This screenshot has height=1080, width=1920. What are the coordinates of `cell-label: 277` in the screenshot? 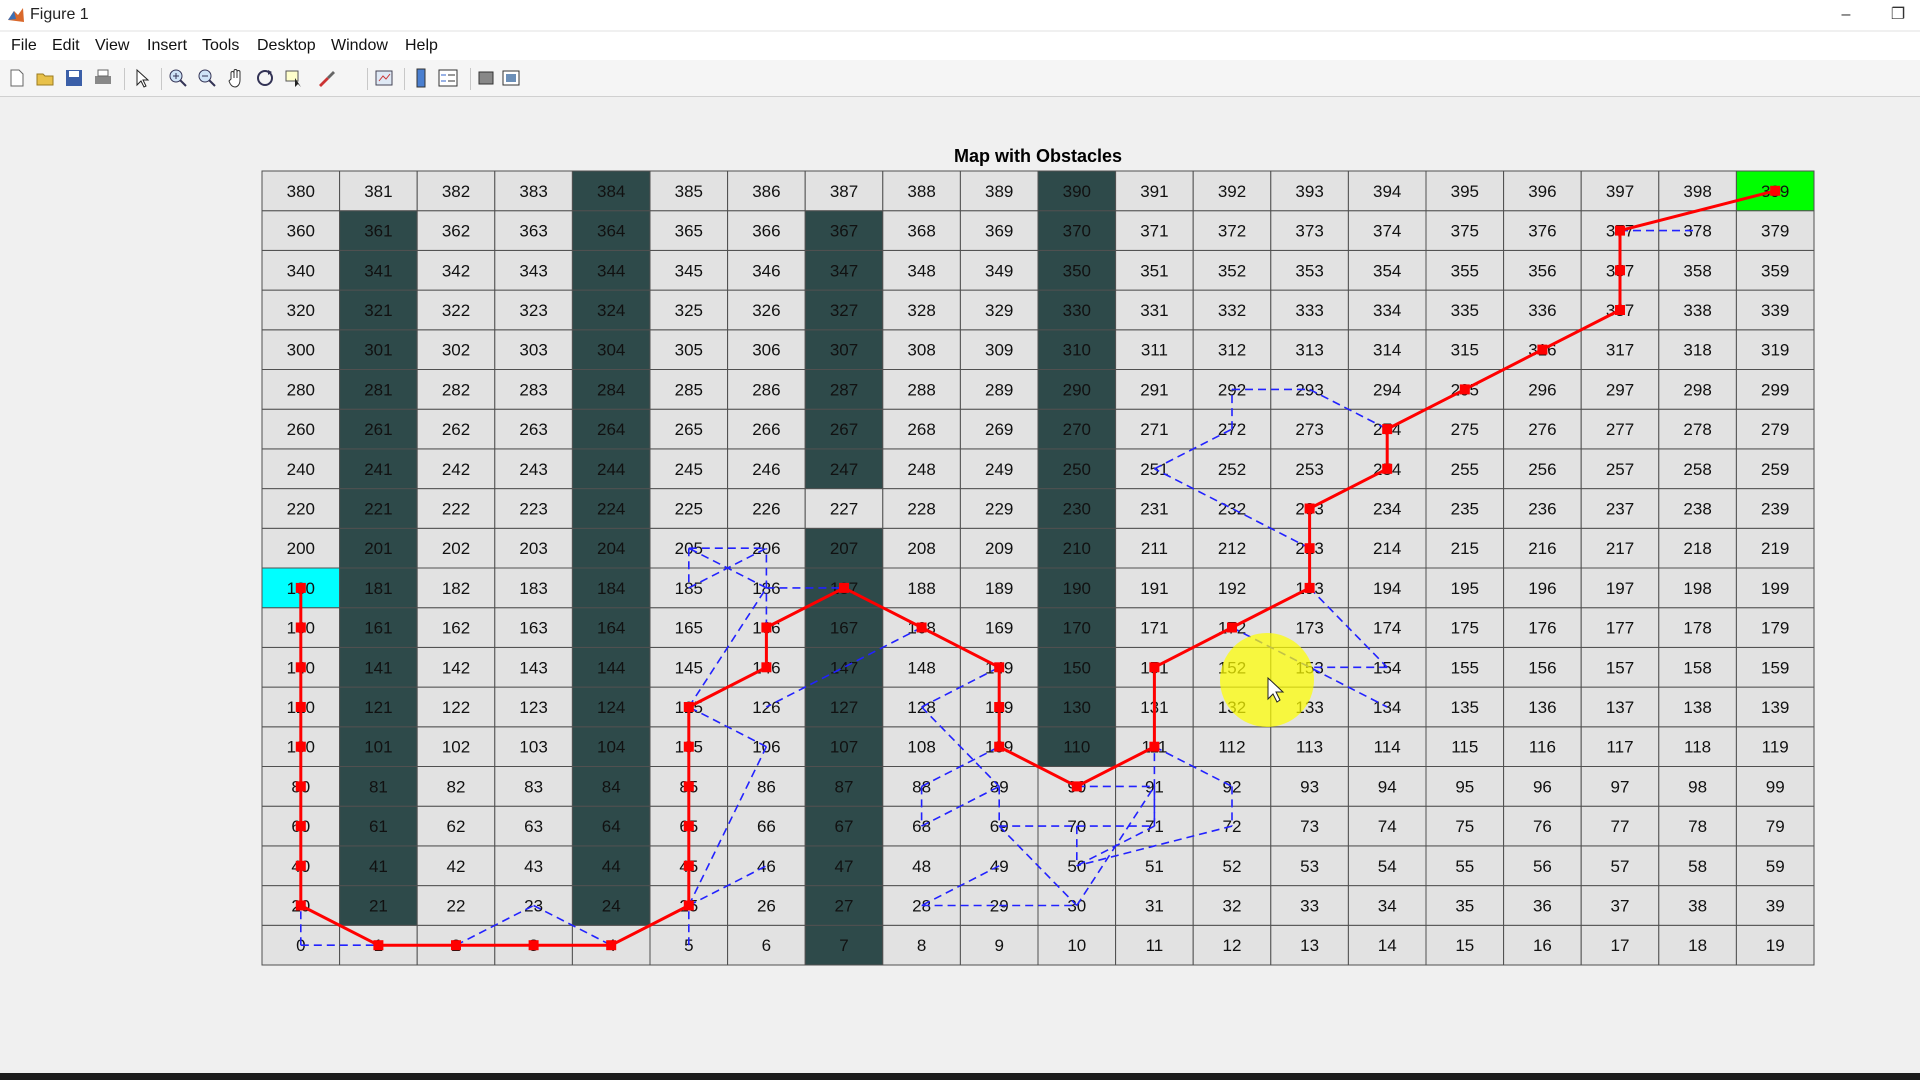 It's located at (1620, 429).